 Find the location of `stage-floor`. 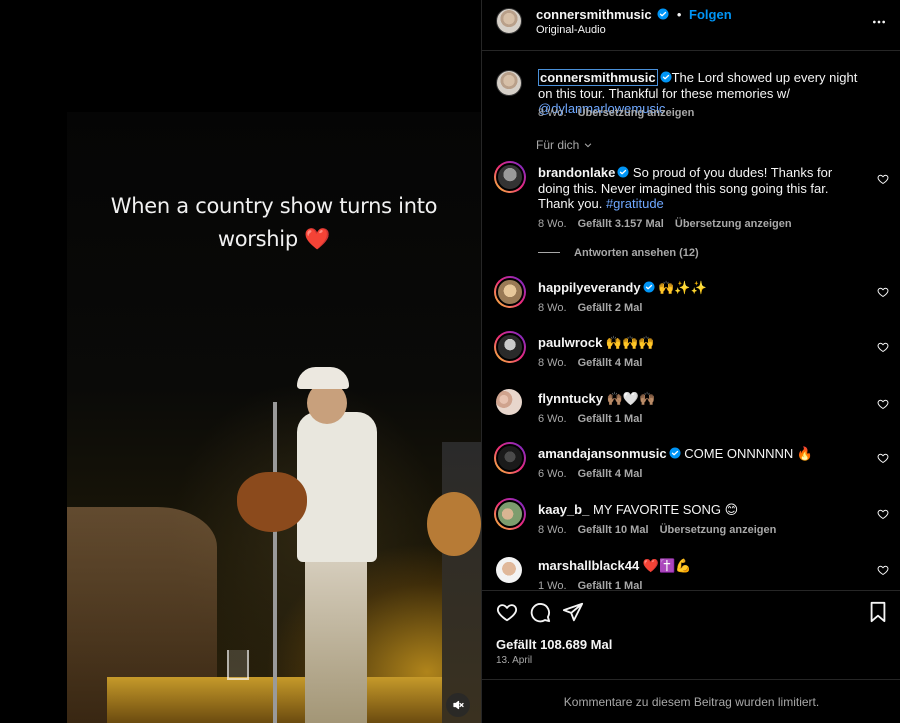

stage-floor is located at coordinates (294, 700).